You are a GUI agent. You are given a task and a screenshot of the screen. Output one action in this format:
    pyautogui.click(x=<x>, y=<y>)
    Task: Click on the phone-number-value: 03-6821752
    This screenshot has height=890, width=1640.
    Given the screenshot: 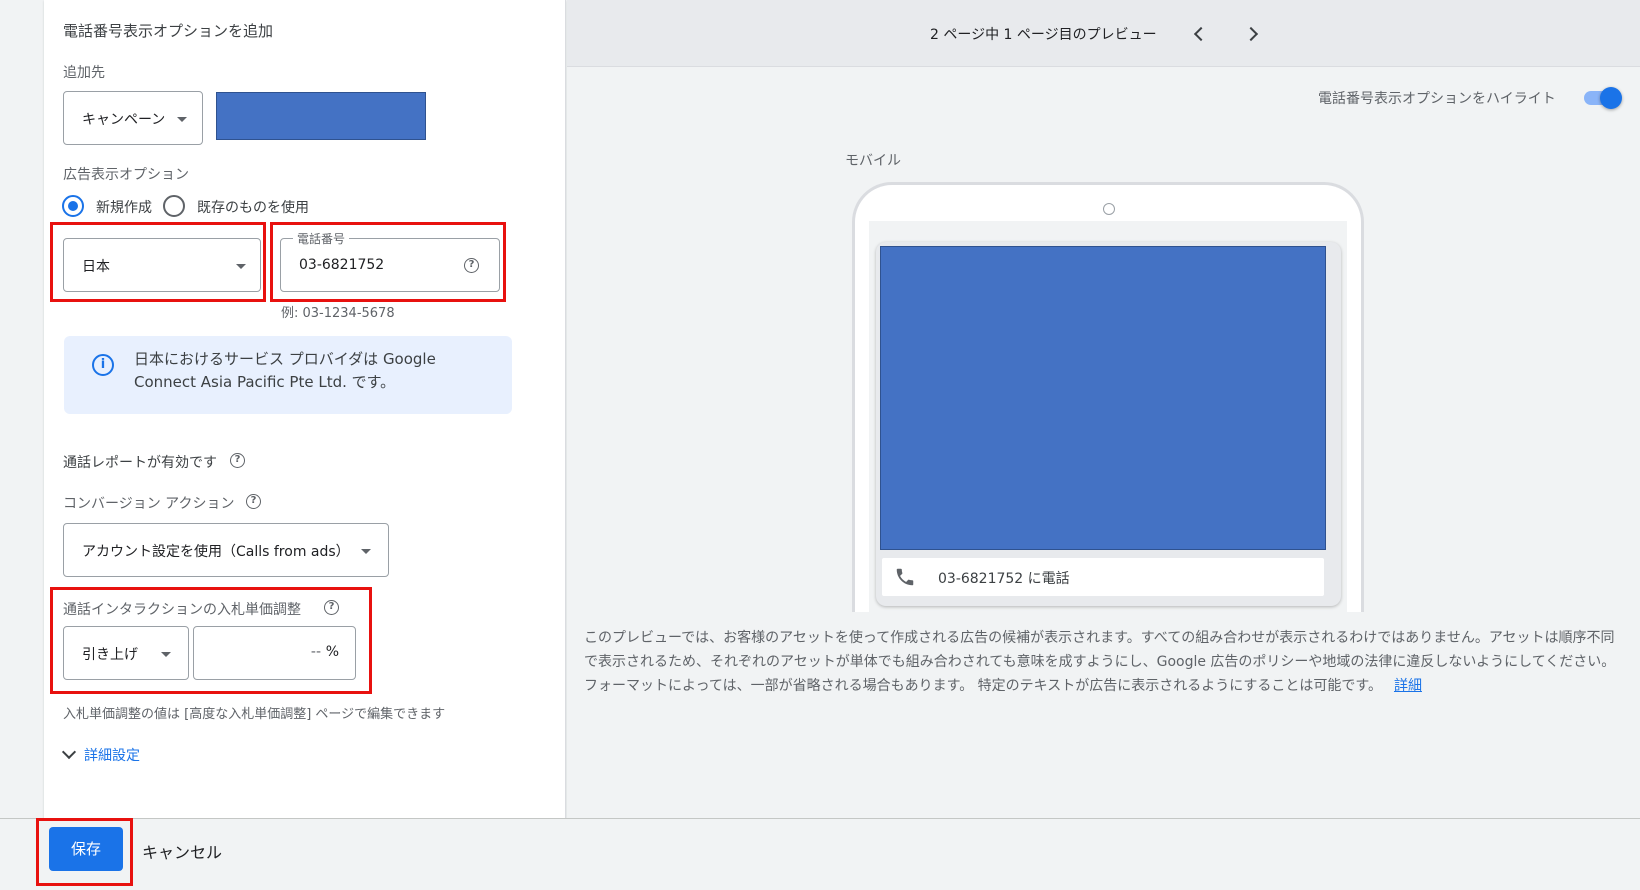 What is the action you would take?
    pyautogui.click(x=342, y=265)
    